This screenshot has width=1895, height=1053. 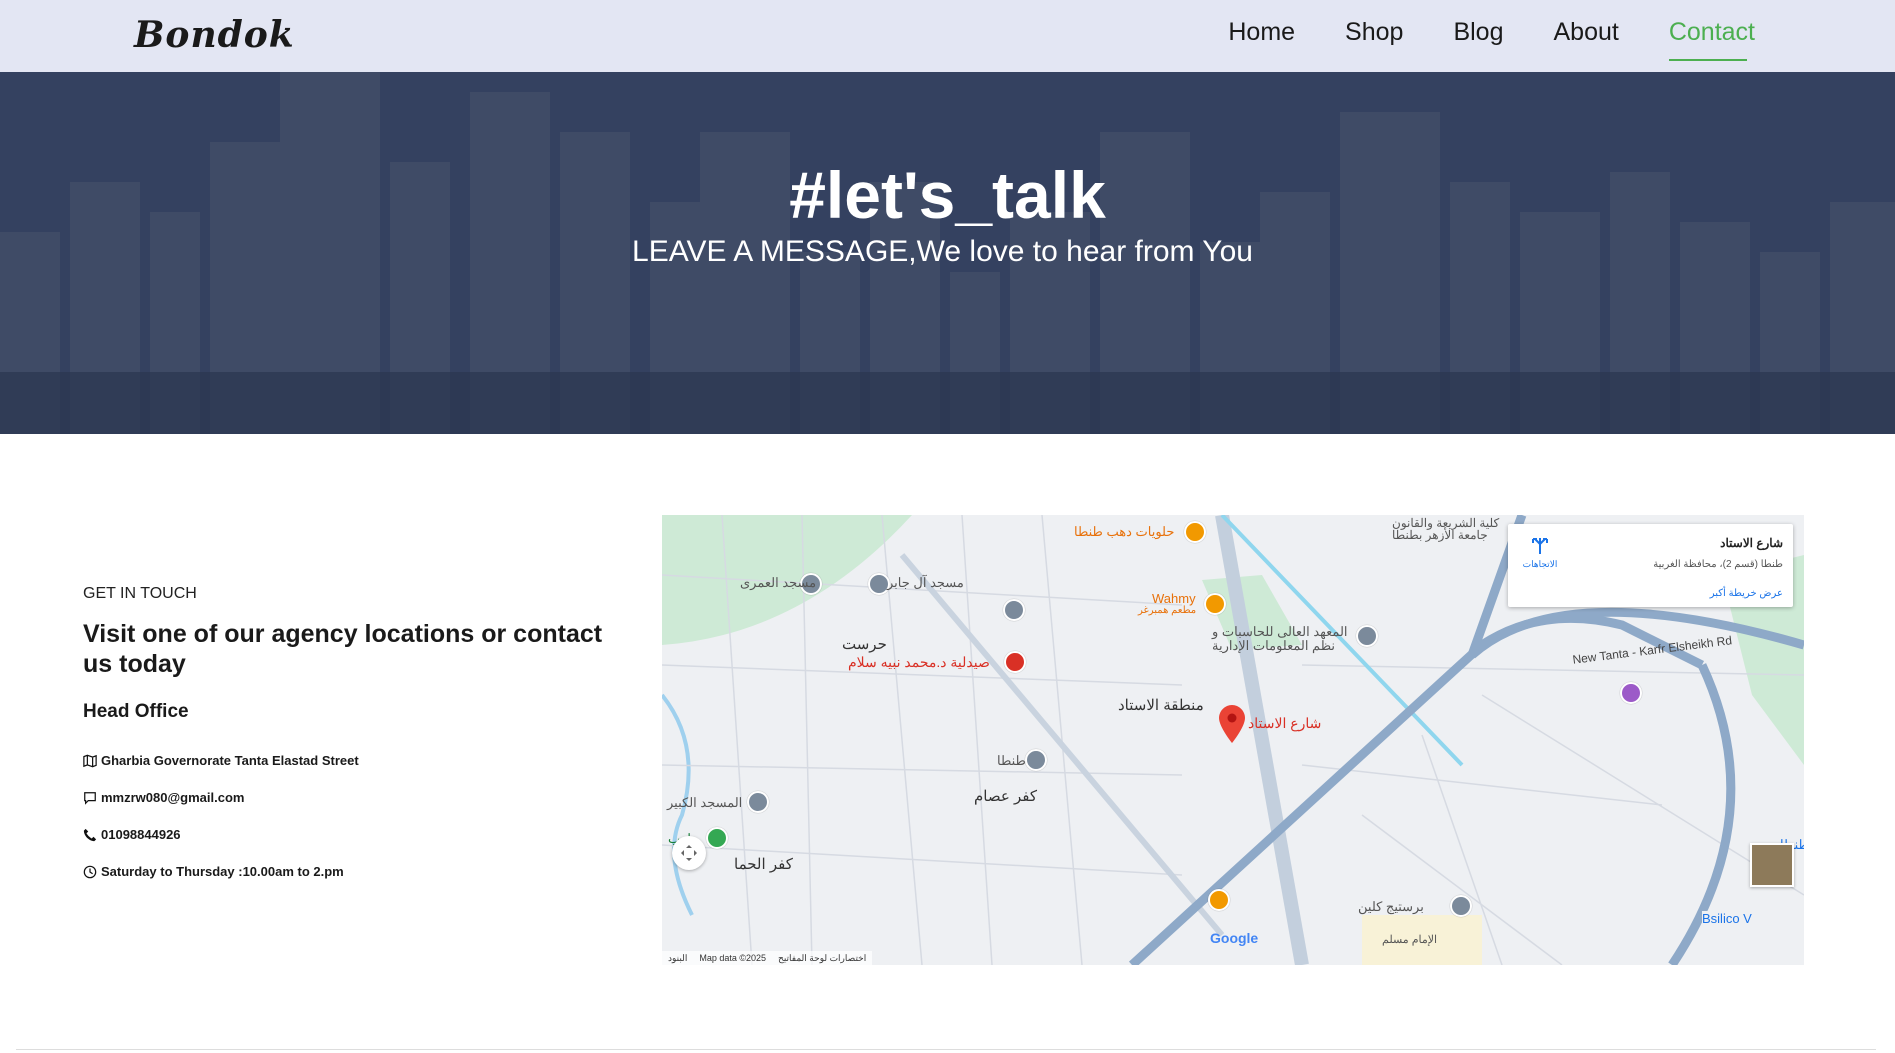 What do you see at coordinates (758, 802) in the screenshot?
I see `mosque-poi-icon` at bounding box center [758, 802].